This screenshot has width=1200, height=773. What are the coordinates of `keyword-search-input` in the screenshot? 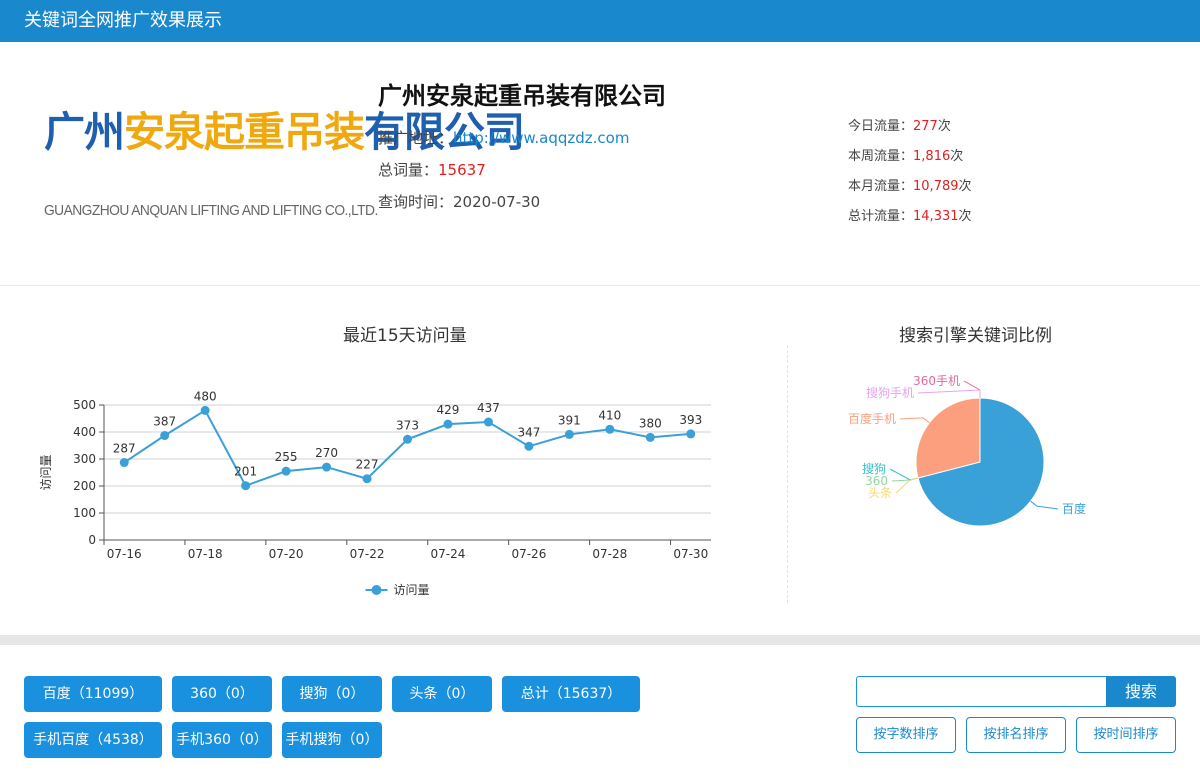 It's located at (981, 691).